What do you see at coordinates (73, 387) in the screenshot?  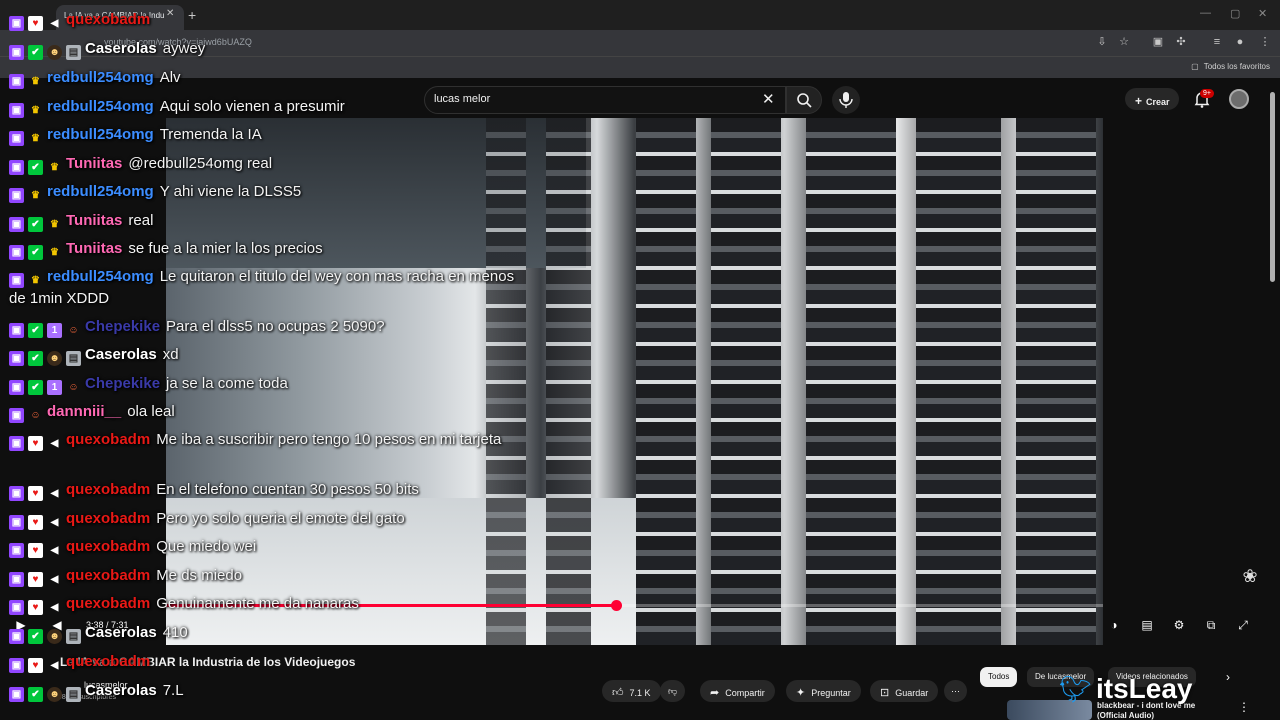 I see `frog-badge-icon: ☺` at bounding box center [73, 387].